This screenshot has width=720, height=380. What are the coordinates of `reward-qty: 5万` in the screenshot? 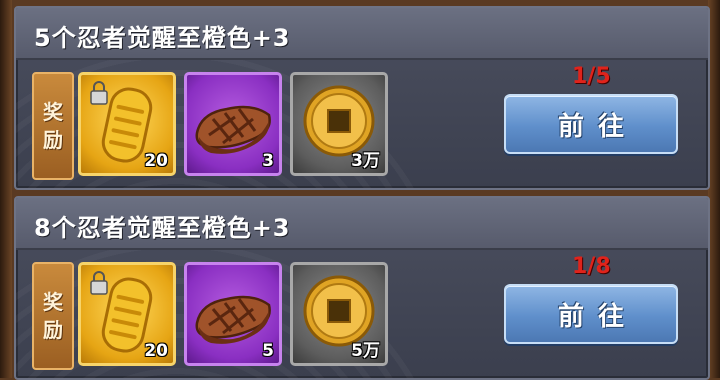 It's located at (365, 351).